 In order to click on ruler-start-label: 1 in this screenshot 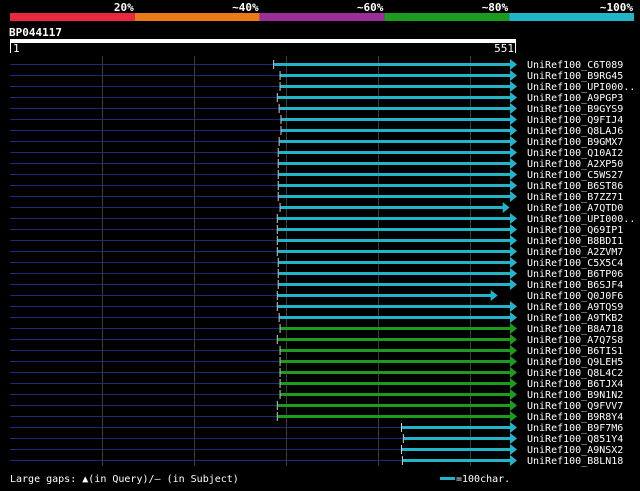, I will do `click(16, 48)`.